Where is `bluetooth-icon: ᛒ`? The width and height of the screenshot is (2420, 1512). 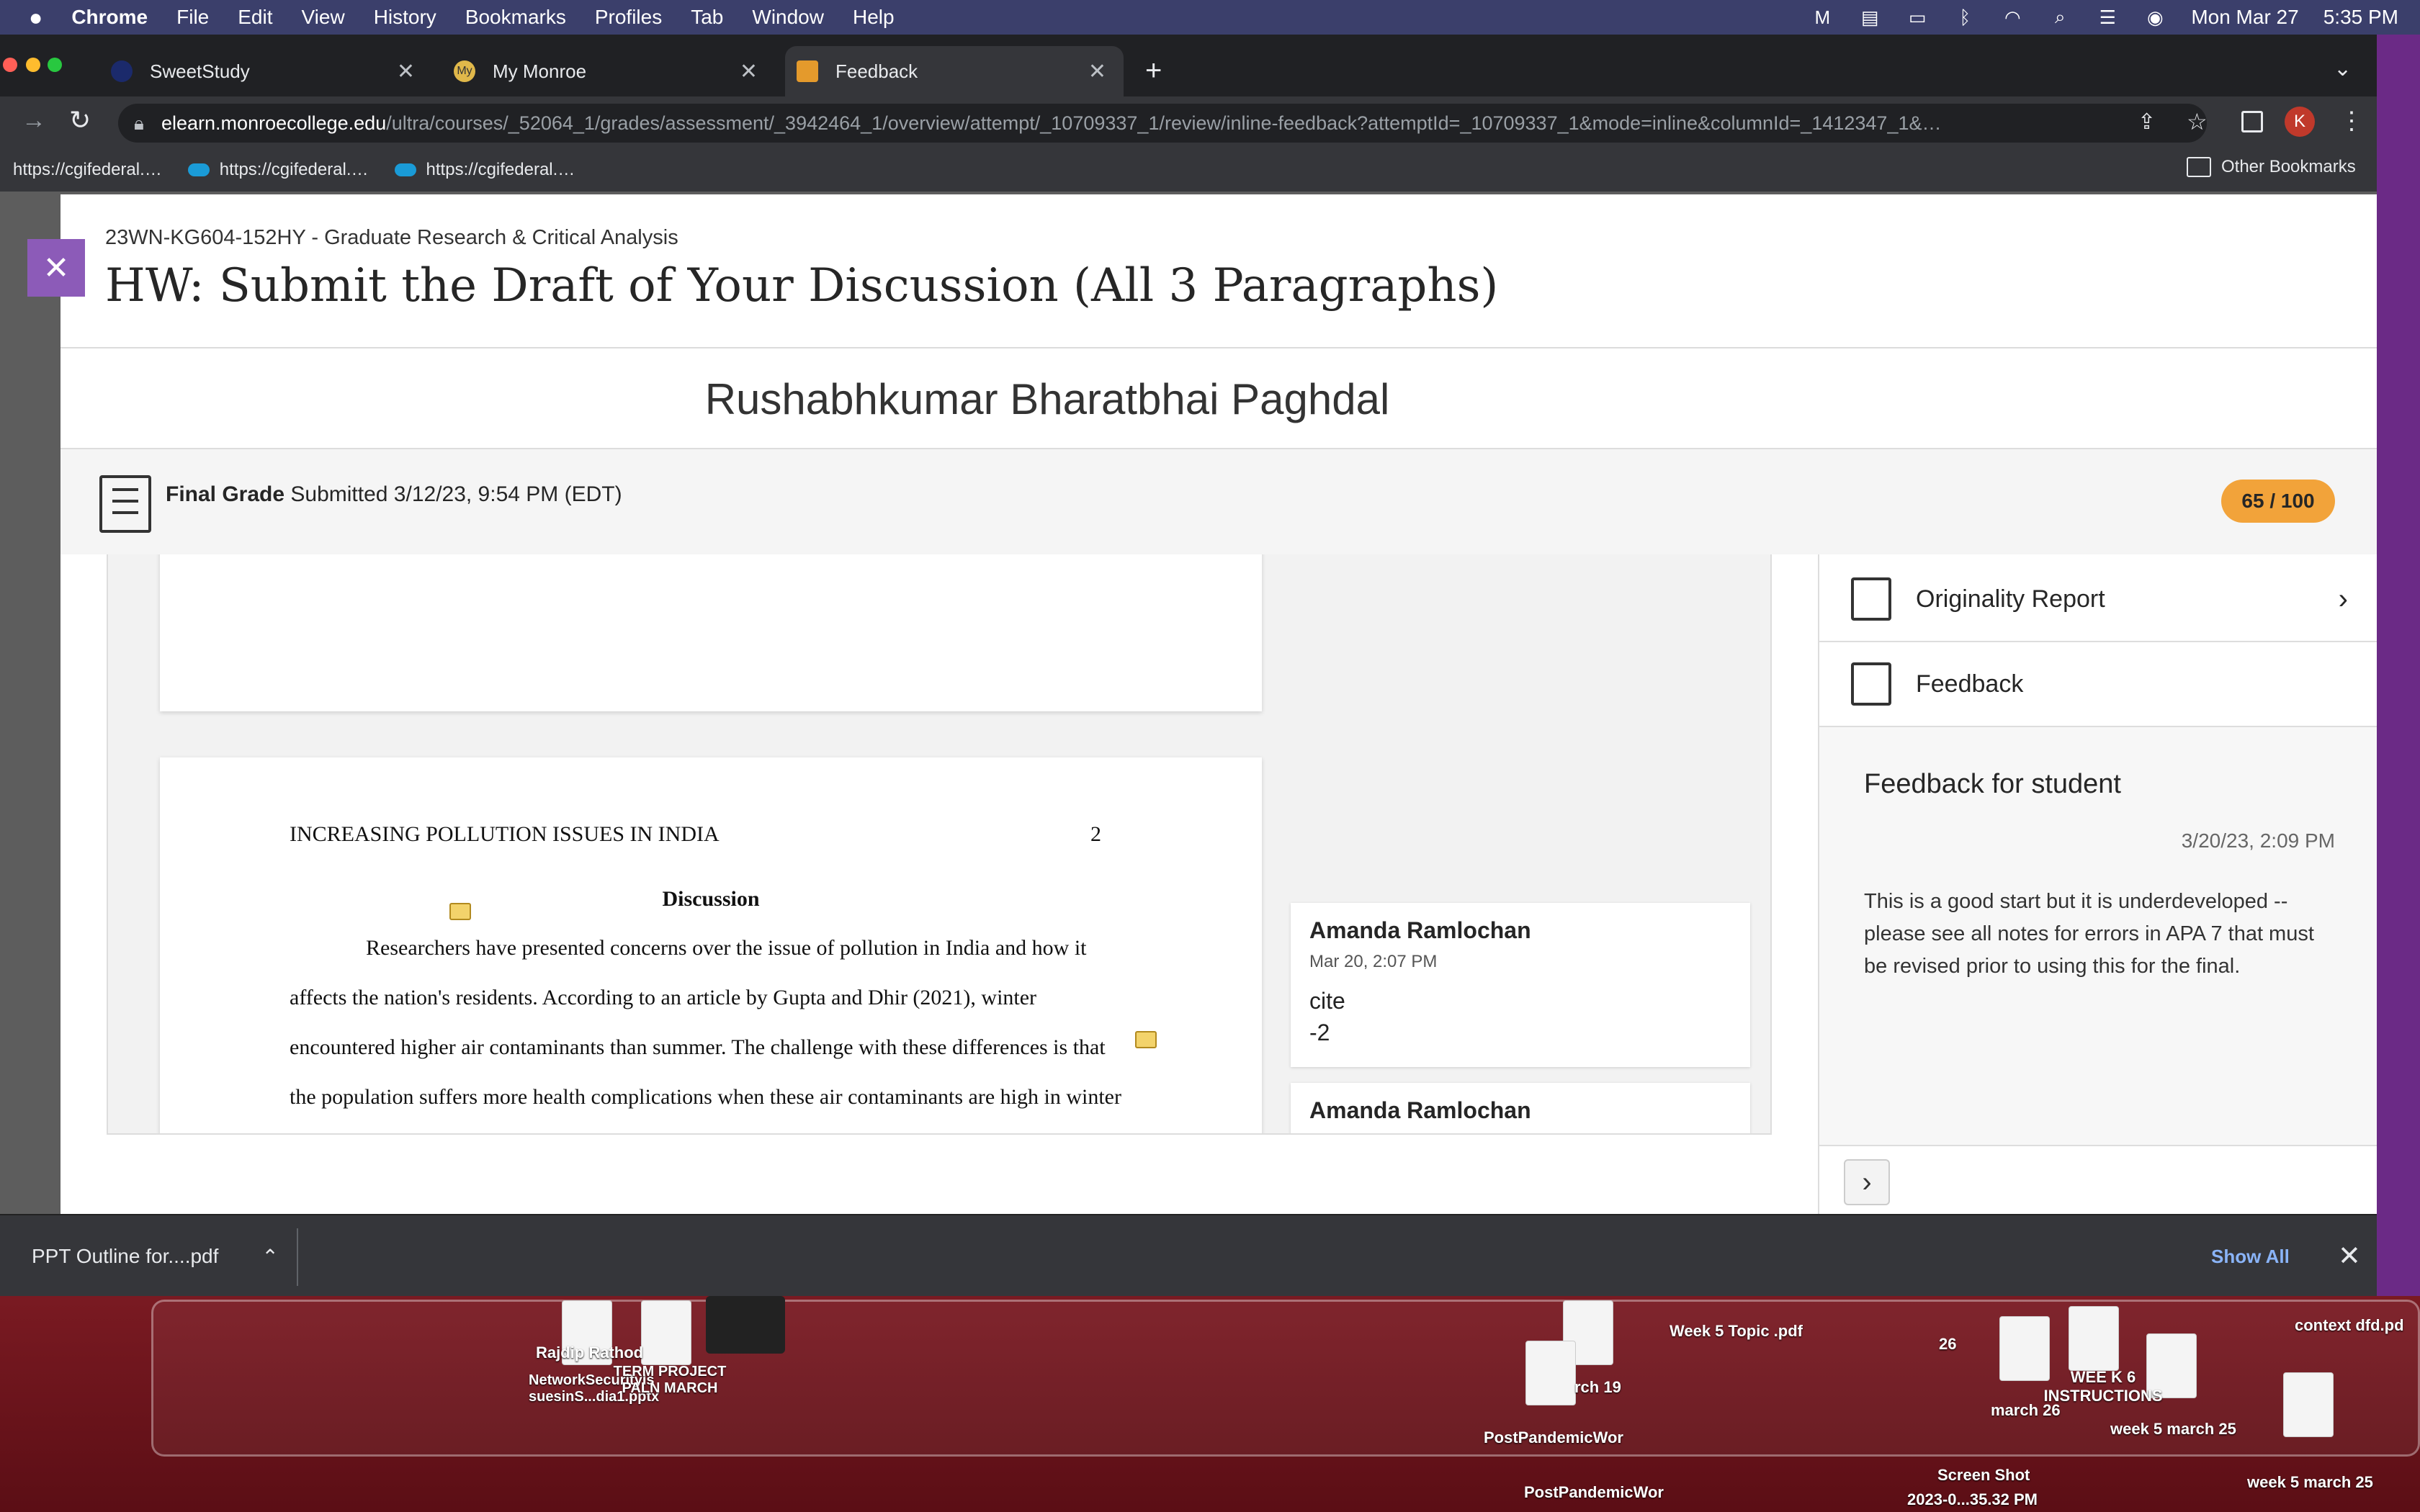 bluetooth-icon: ᛒ is located at coordinates (1964, 17).